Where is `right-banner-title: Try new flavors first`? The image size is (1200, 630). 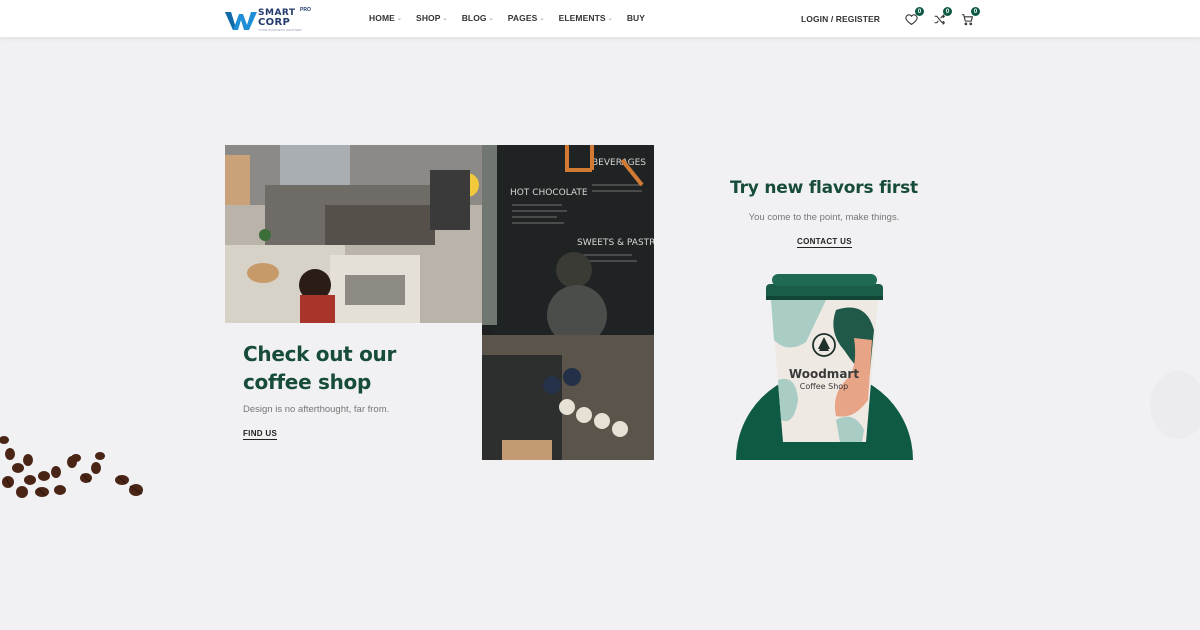 right-banner-title: Try new flavors first is located at coordinates (824, 188).